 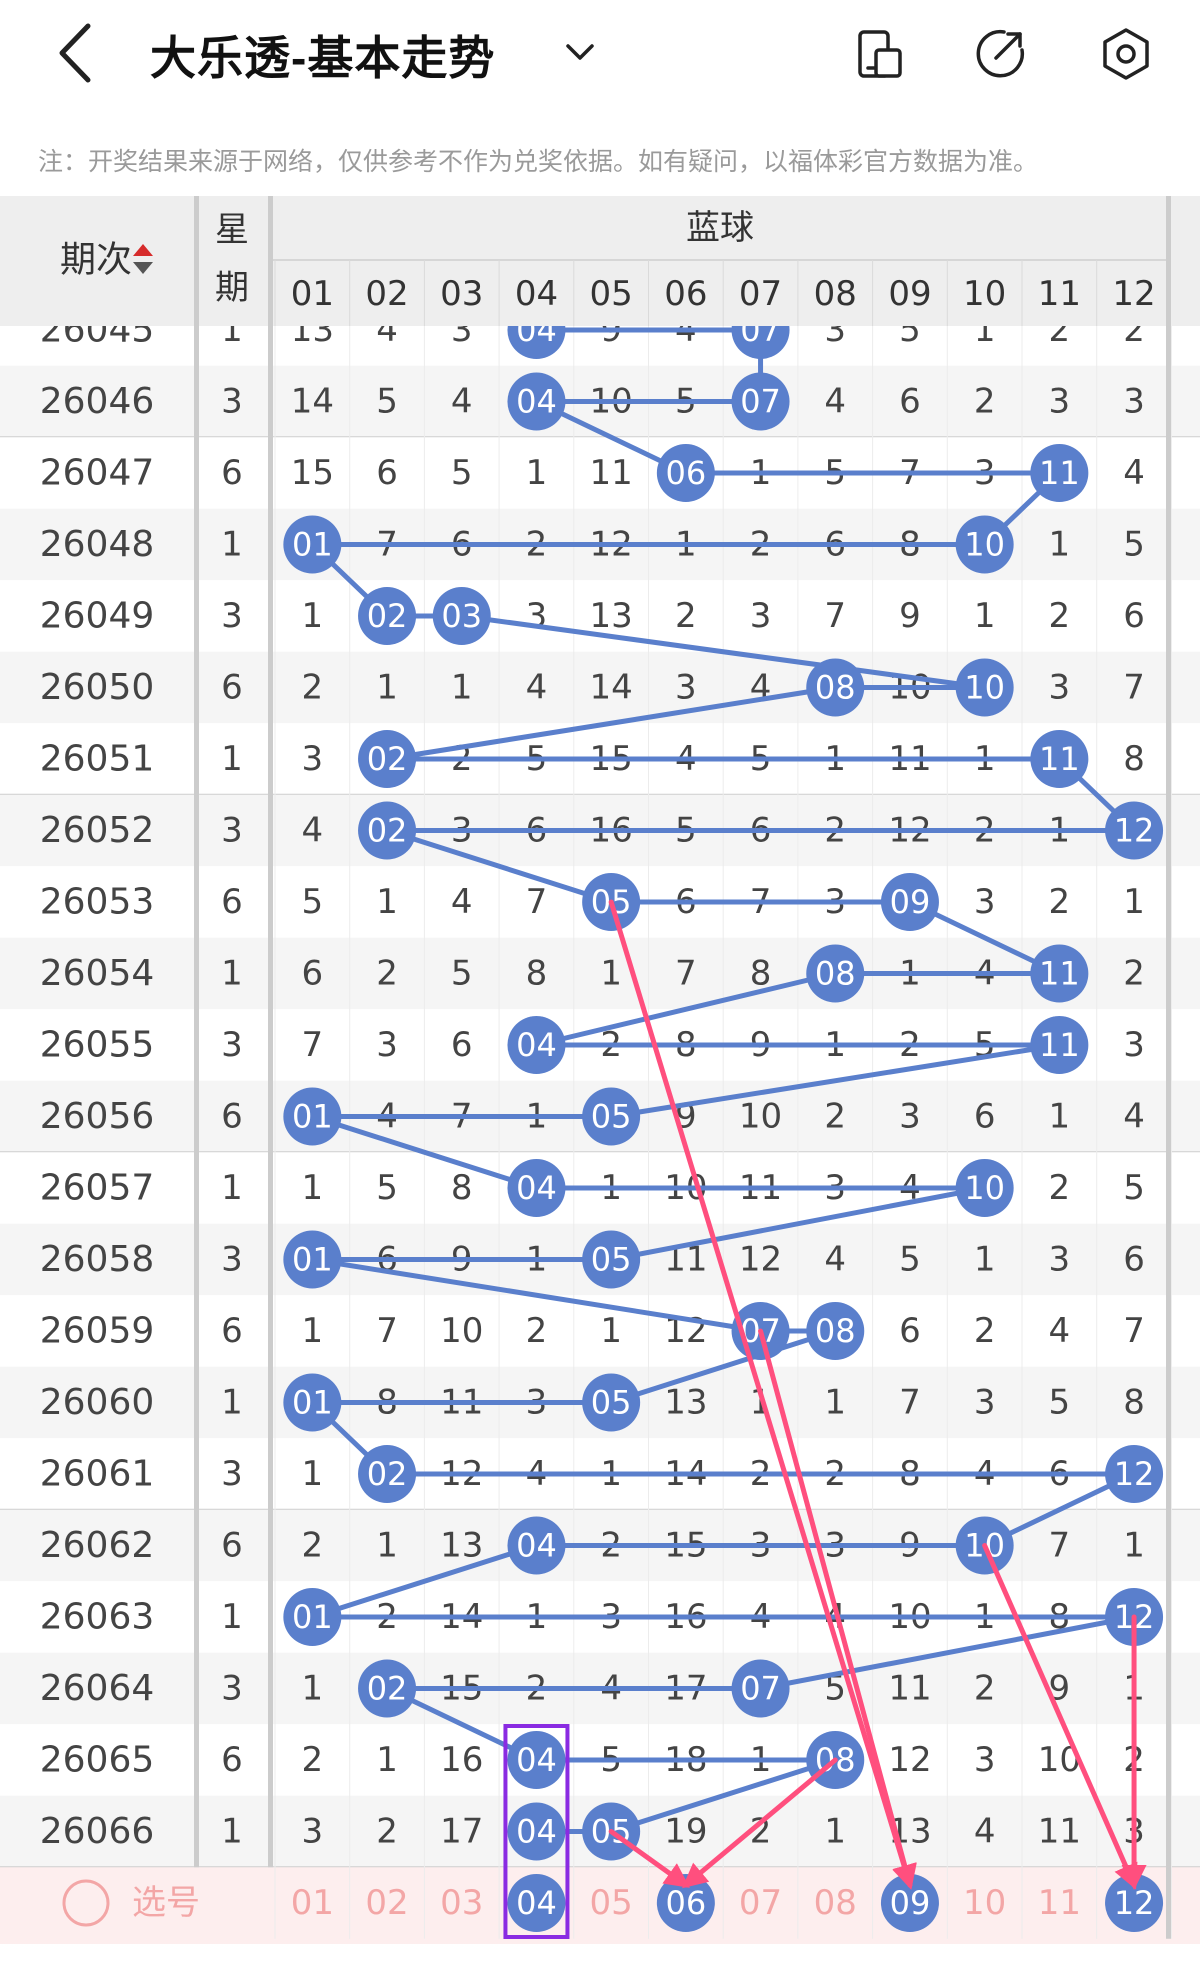 What do you see at coordinates (1059, 1832) in the screenshot?
I see `number-cell: 11` at bounding box center [1059, 1832].